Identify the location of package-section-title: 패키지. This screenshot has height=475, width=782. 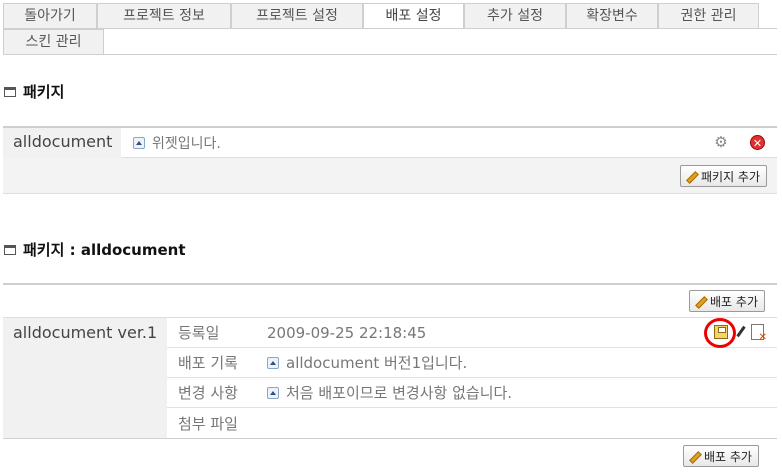
(34, 91).